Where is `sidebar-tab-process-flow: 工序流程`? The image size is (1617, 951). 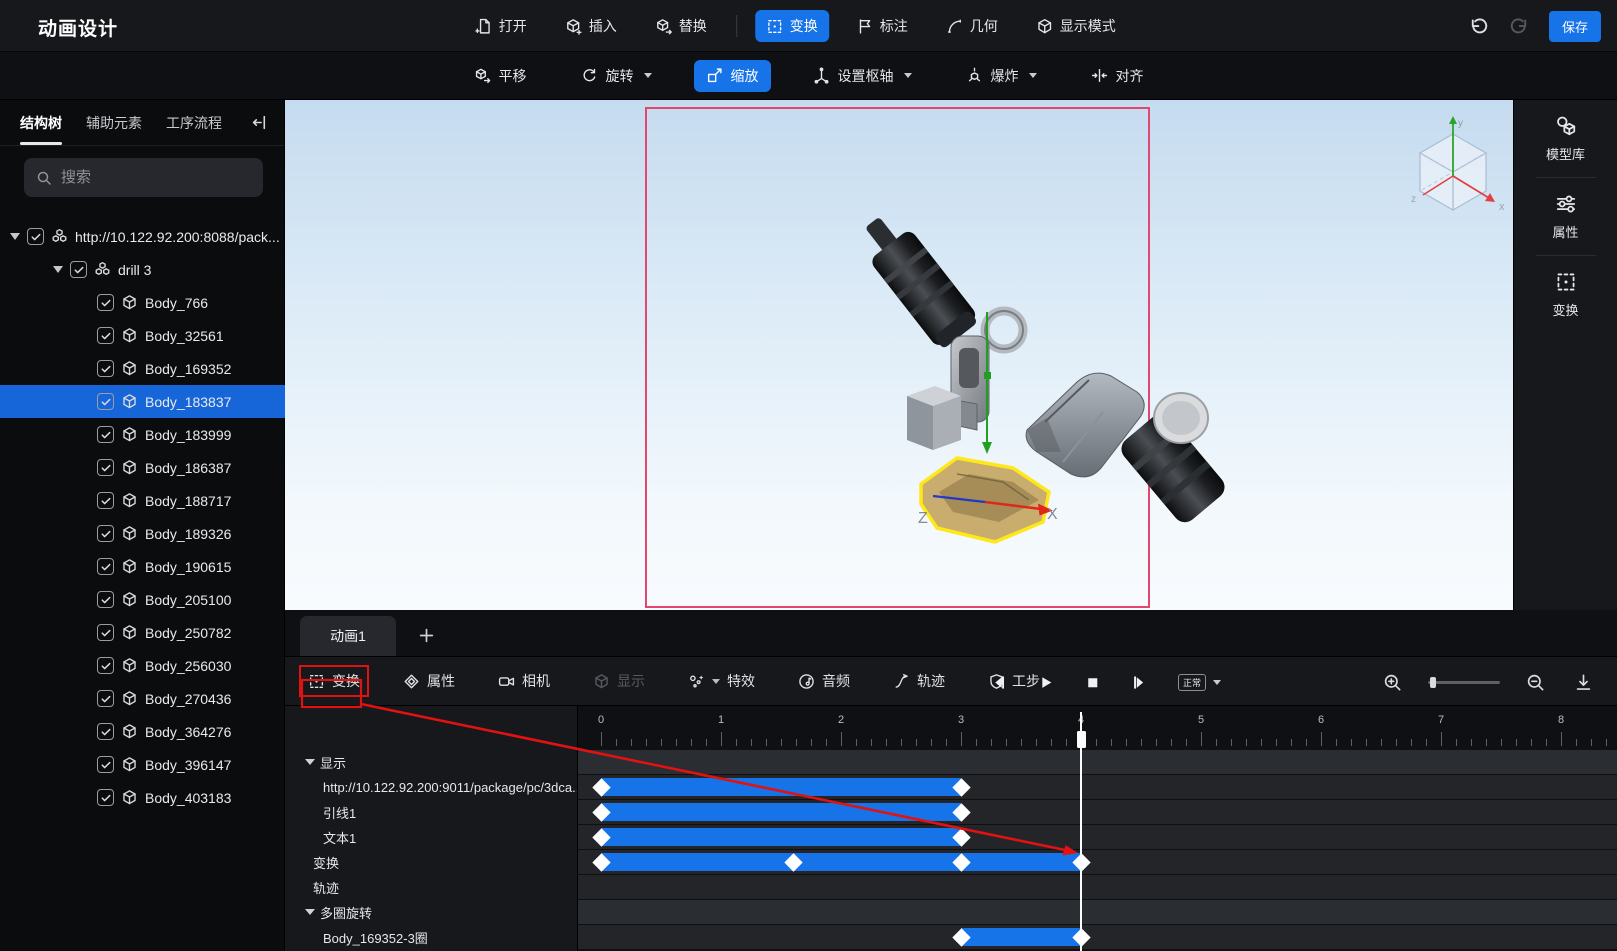
sidebar-tab-process-flow: 工序流程 is located at coordinates (194, 123).